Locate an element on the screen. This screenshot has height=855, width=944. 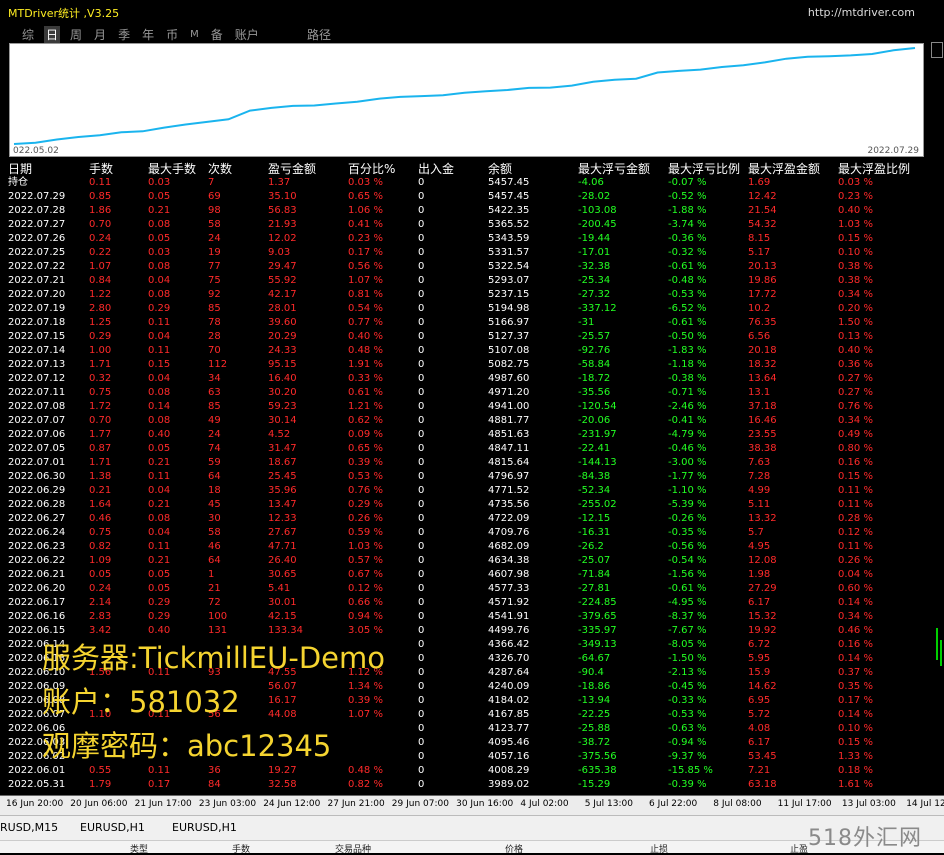
table-cell: -0.45 % is located at coordinates (687, 686).